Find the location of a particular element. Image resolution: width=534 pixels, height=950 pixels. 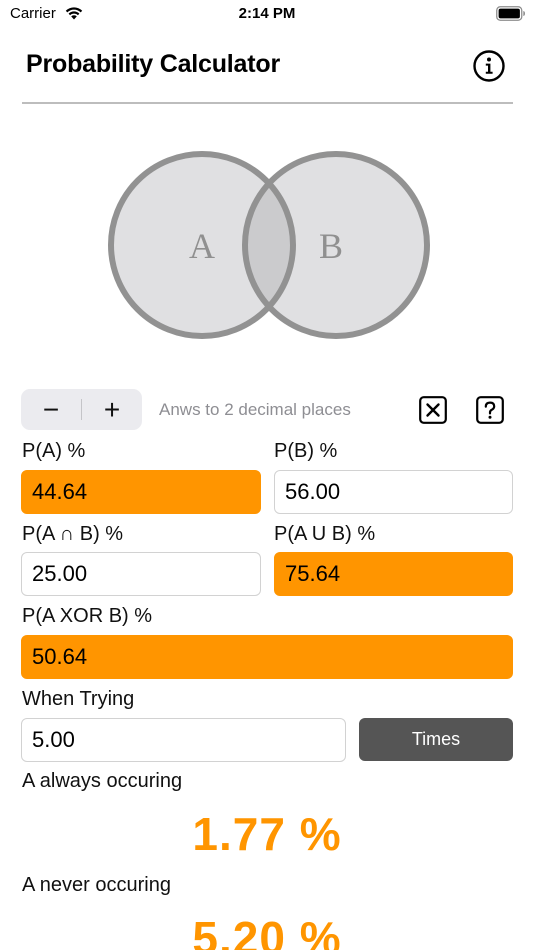

trials-label: When Trying is located at coordinates (78, 699).